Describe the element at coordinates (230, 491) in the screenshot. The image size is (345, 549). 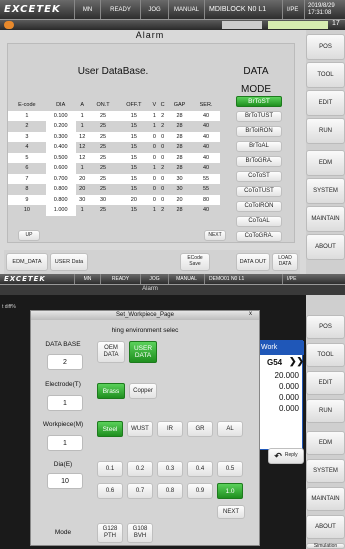
I see `dia-1-0: 1.0` at that location.